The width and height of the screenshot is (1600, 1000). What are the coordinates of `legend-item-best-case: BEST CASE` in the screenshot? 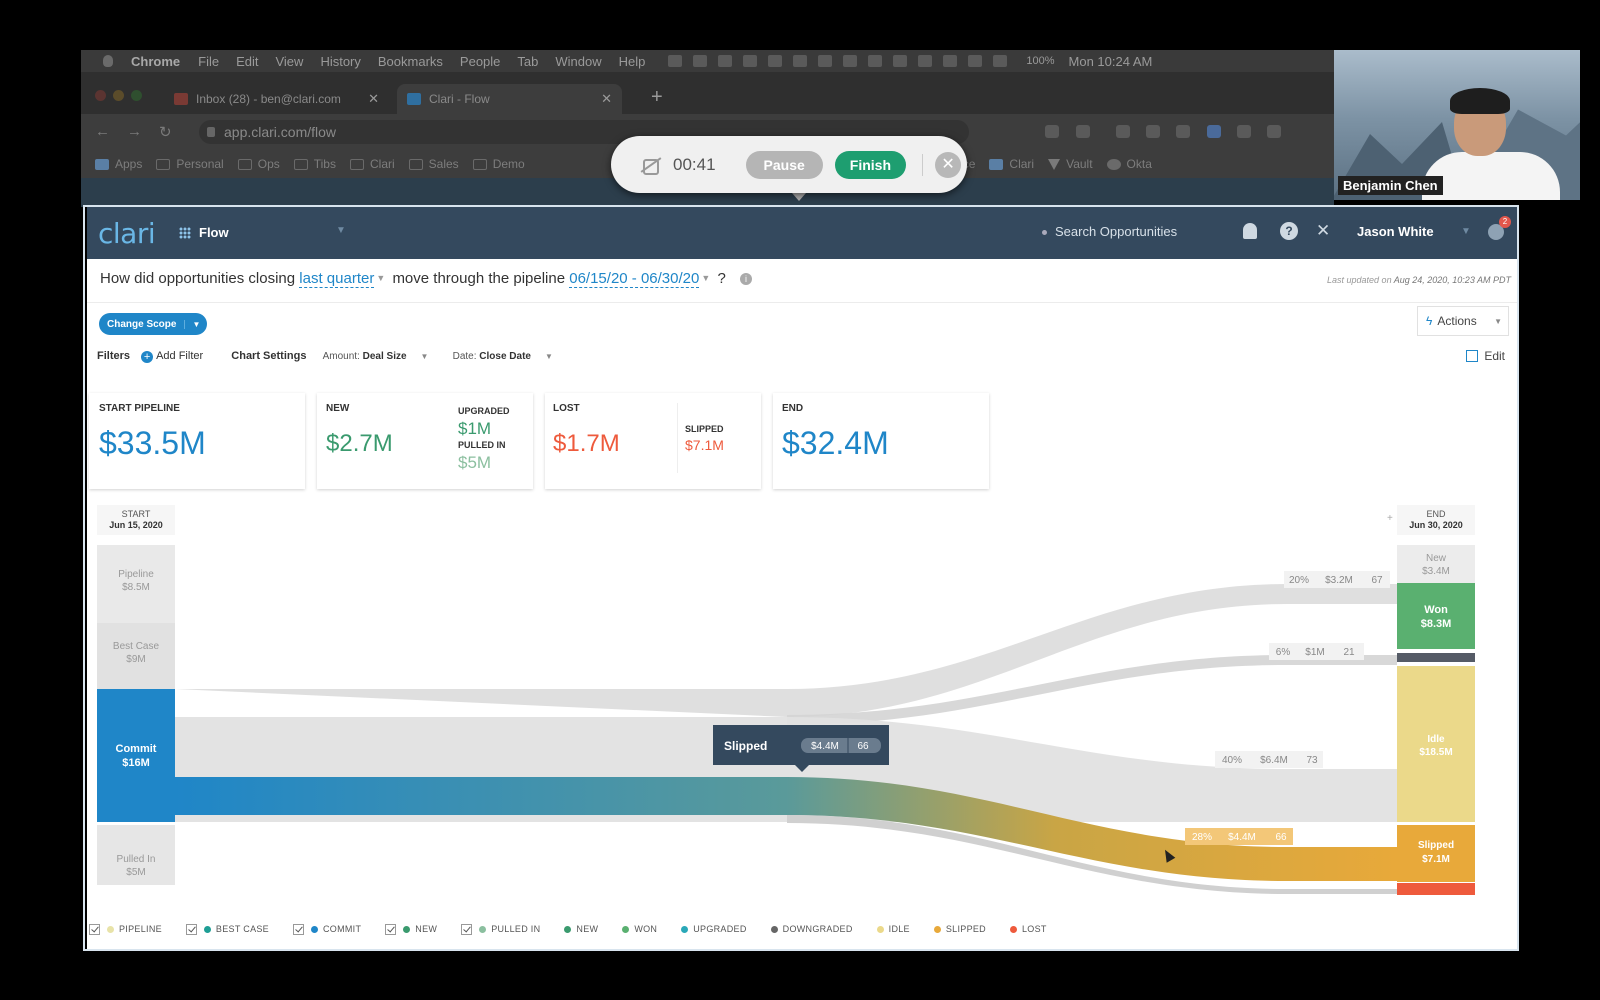 It's located at (227, 929).